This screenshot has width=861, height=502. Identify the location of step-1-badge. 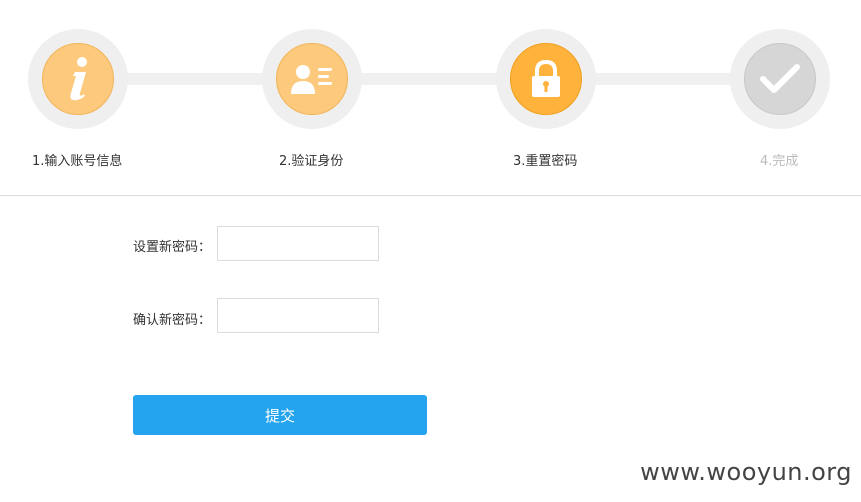
(78, 79).